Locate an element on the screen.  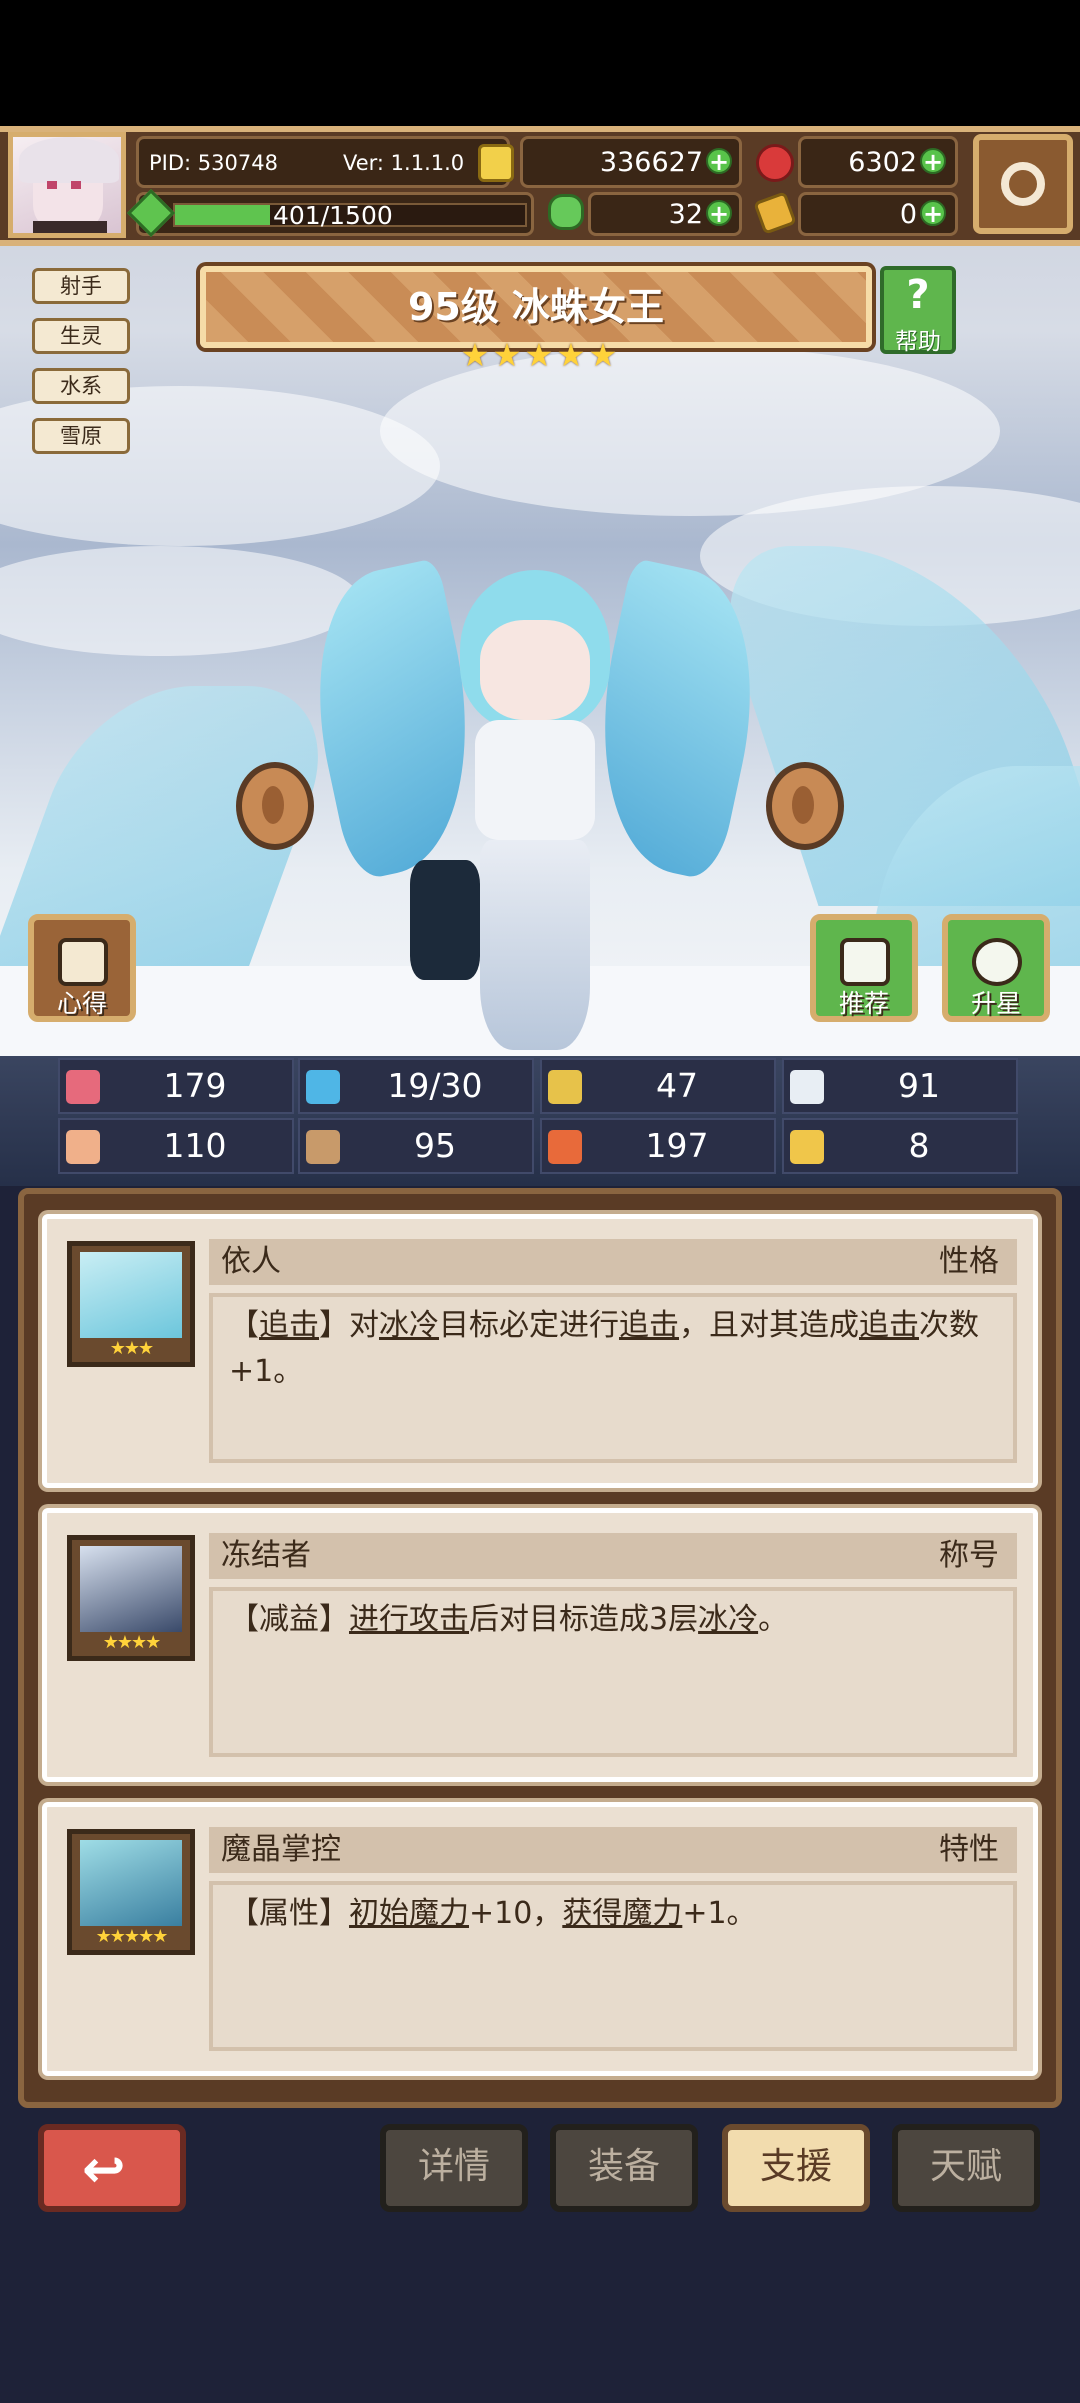
keyword-link: 进行攻击 is located at coordinates (409, 1619).